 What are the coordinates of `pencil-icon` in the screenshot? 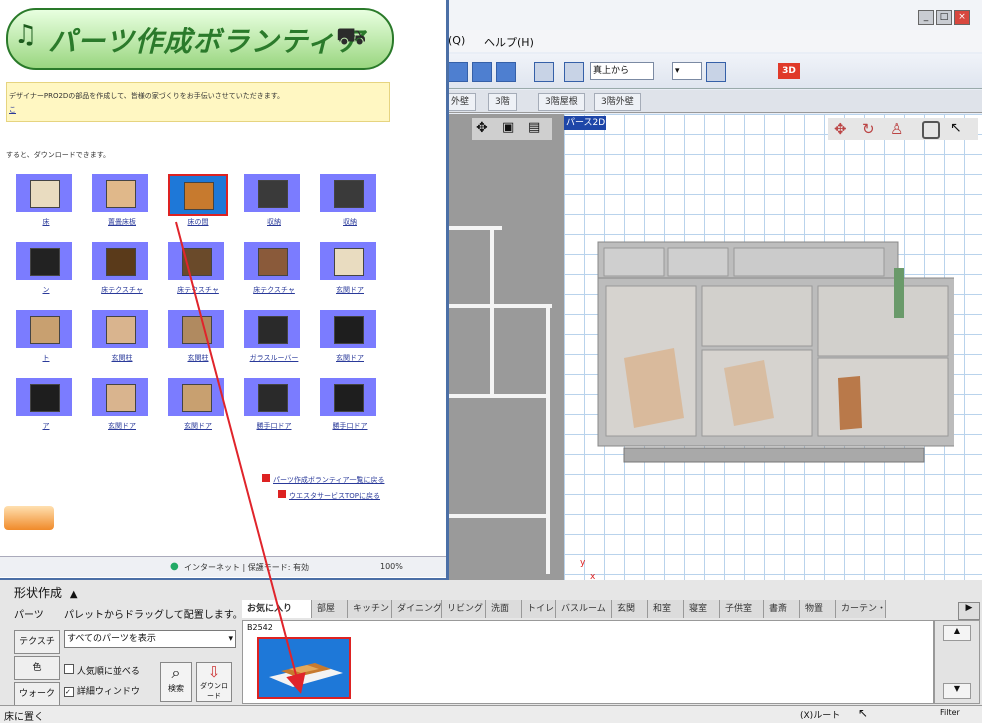 It's located at (716, 72).